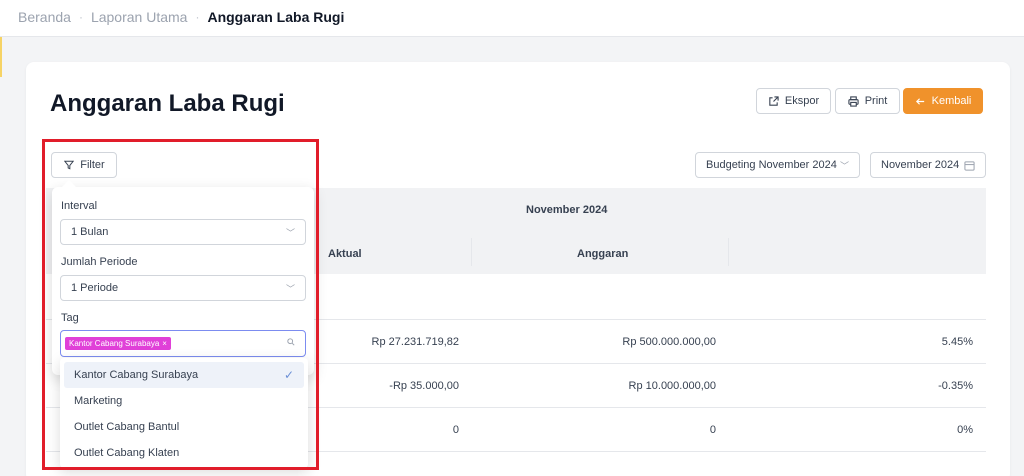  I want to click on accent-strip, so click(1, 57).